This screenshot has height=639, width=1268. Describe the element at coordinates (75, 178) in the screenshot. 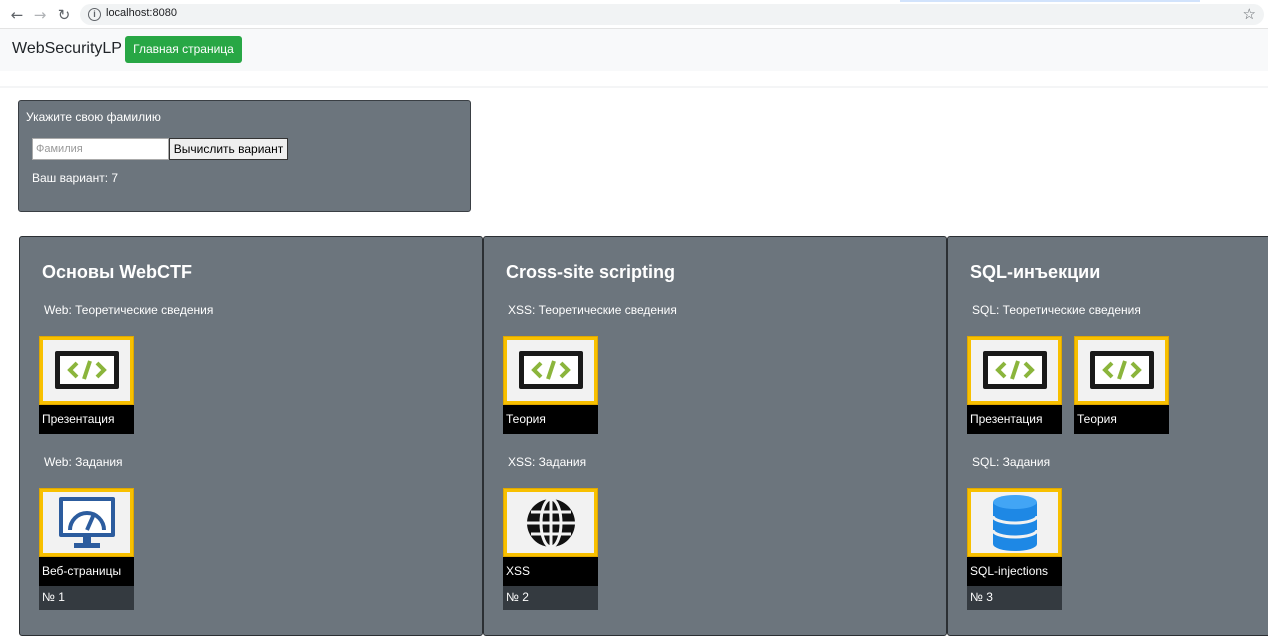

I see `variant-result: Ваш вариант: 7` at that location.